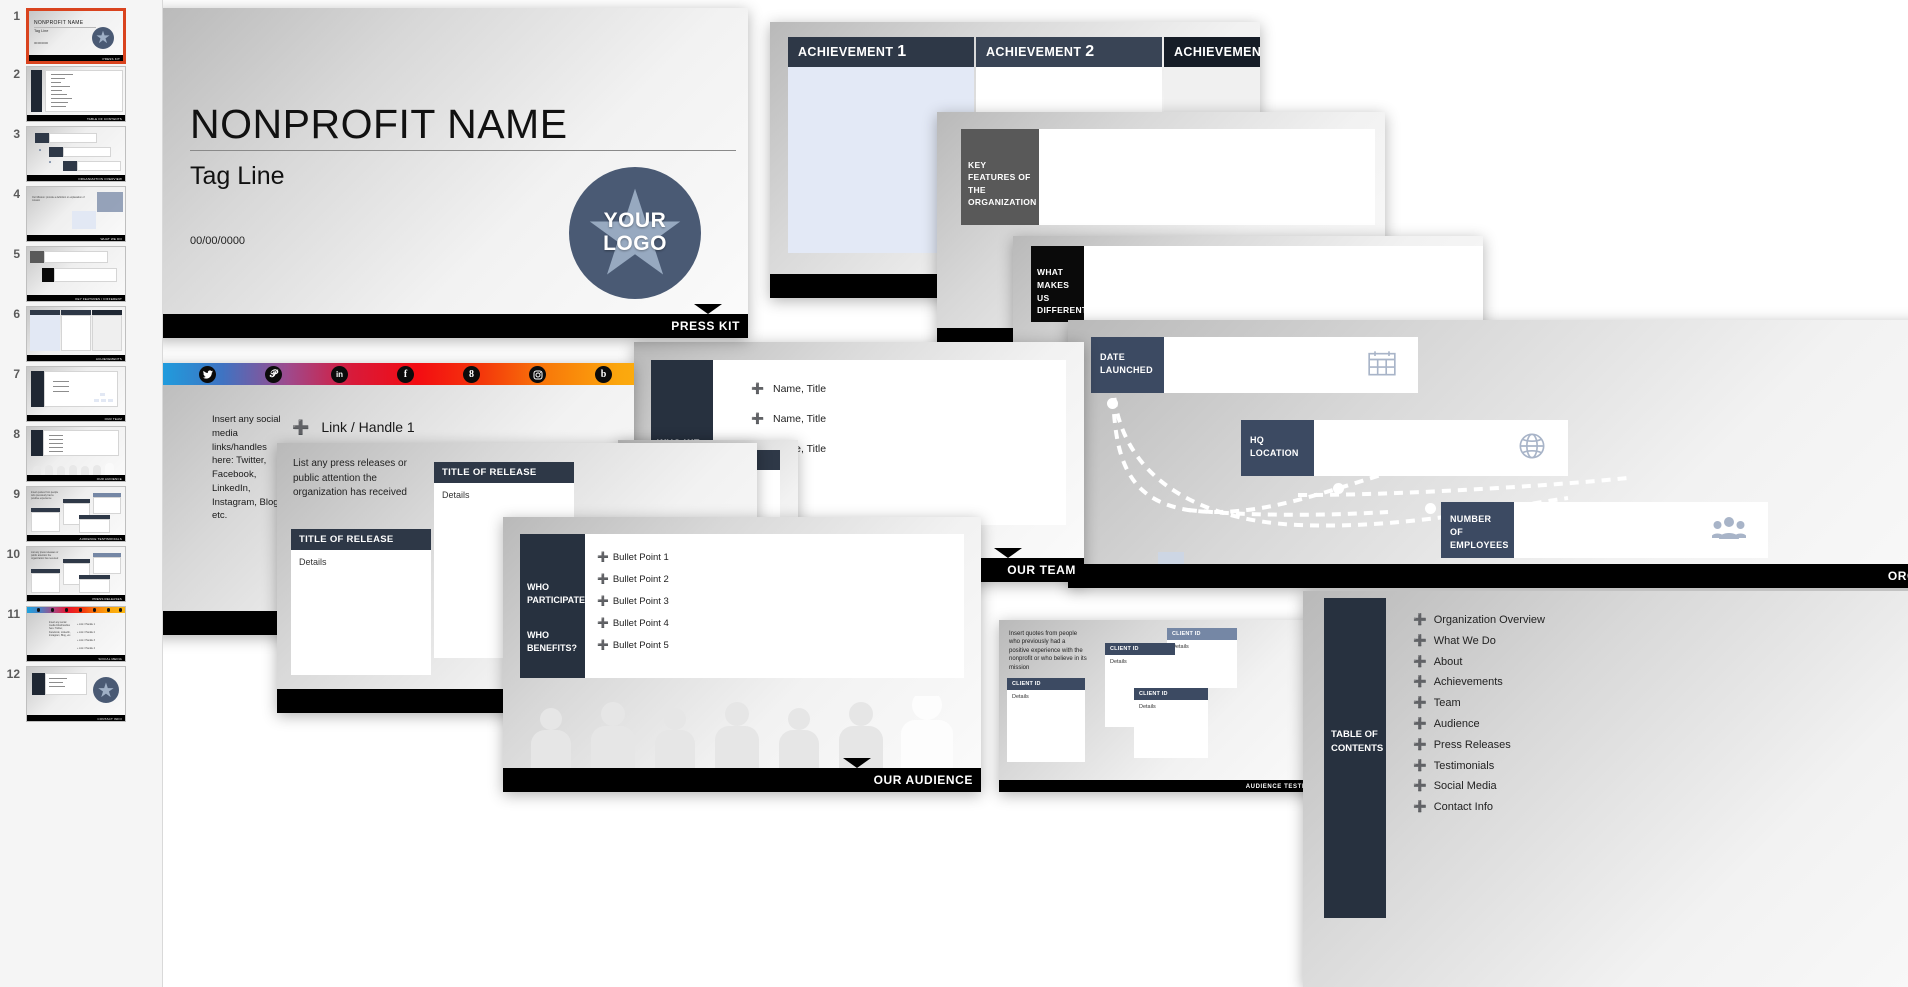 The image size is (1908, 987). Describe the element at coordinates (76, 334) in the screenshot. I see `thumbnail-6: ACHIEVEMENTS` at that location.